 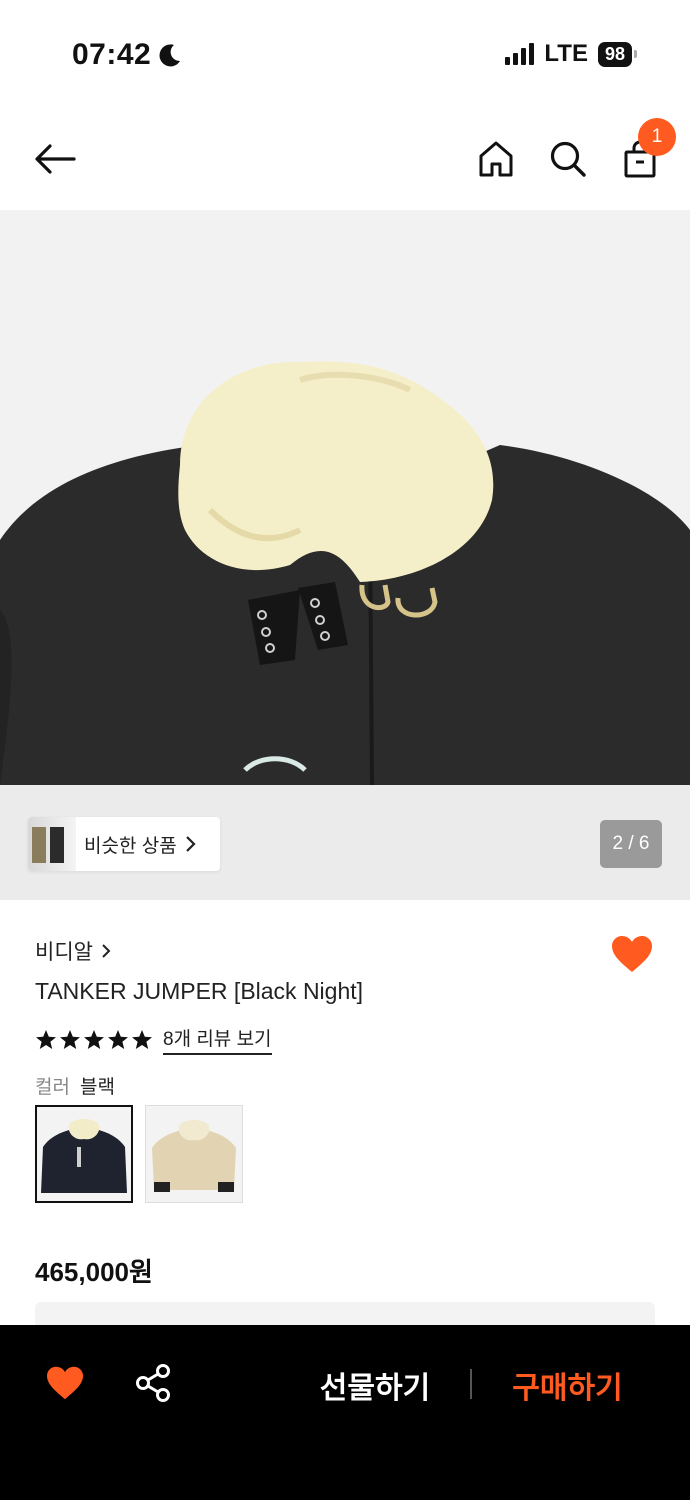 I want to click on wishlist-button, so click(x=632, y=954).